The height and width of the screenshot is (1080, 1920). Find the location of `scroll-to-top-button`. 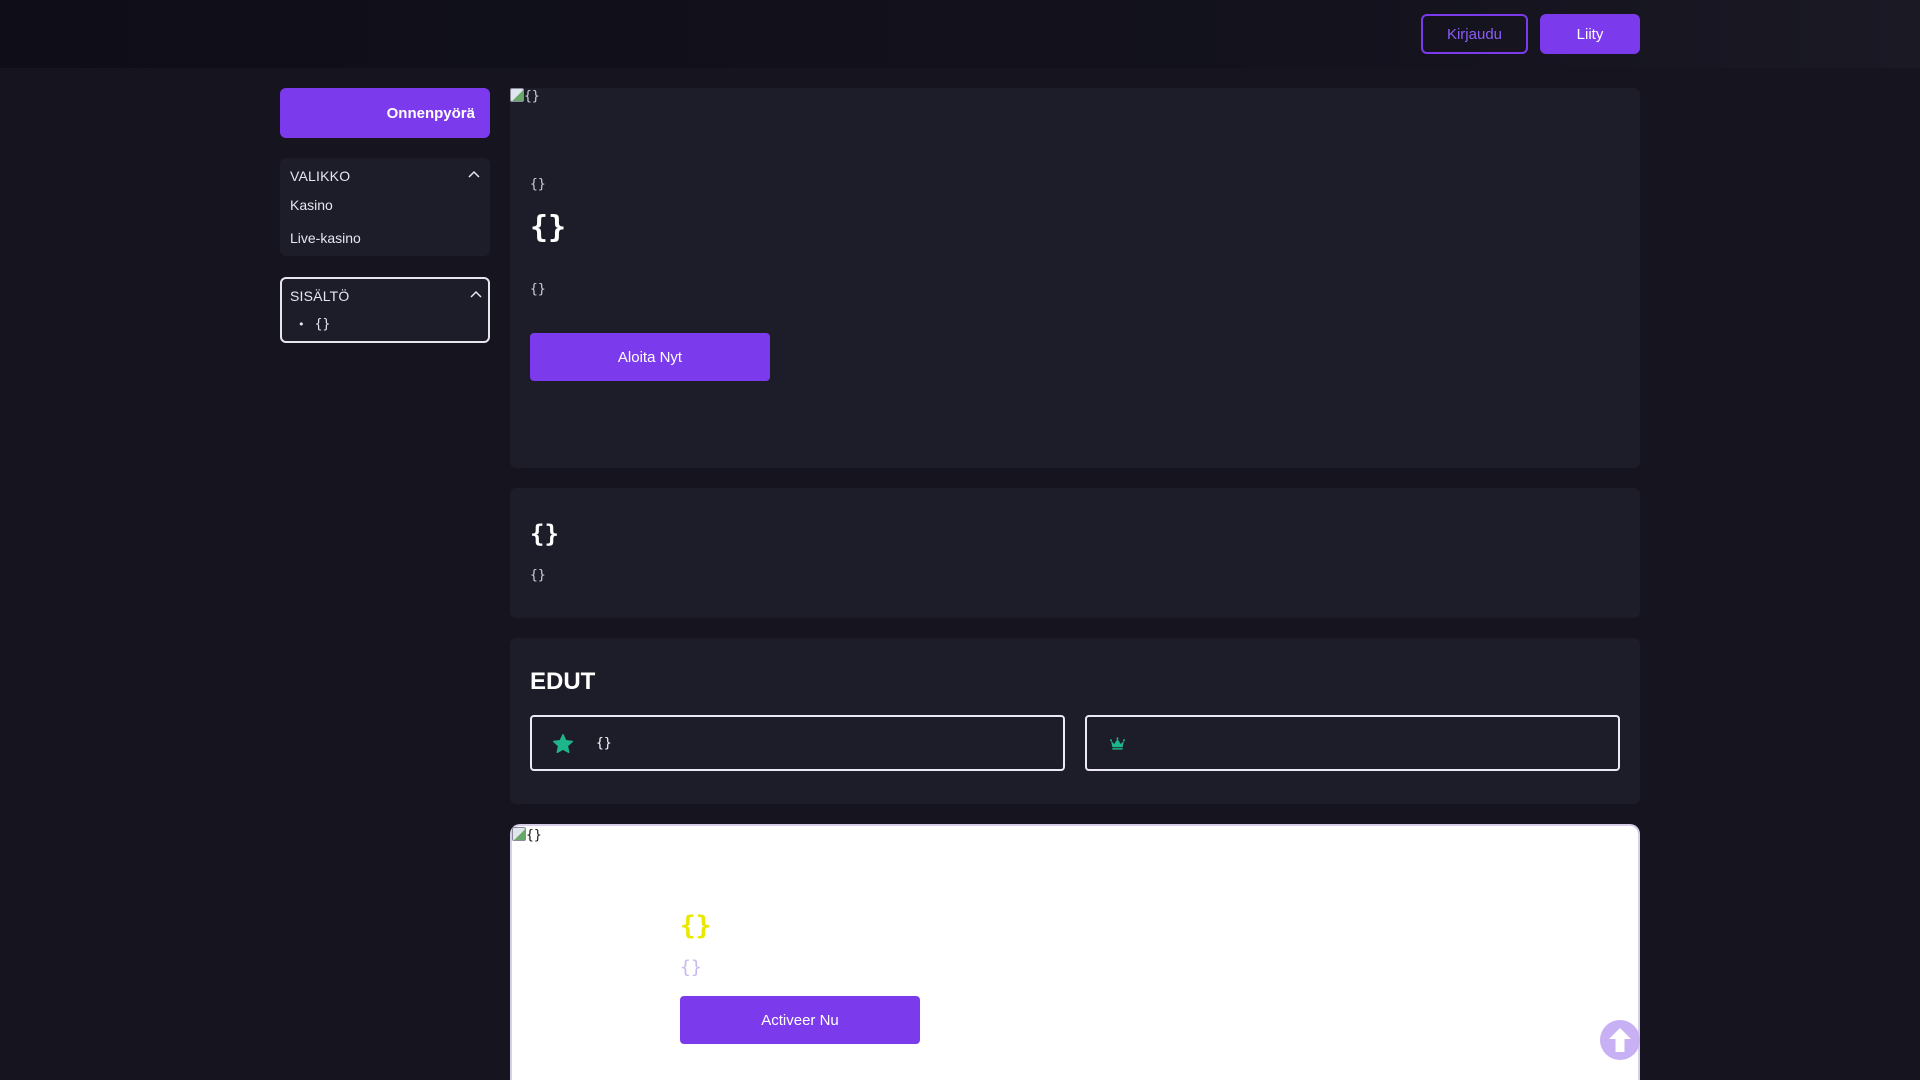

scroll-to-top-button is located at coordinates (1620, 1040).